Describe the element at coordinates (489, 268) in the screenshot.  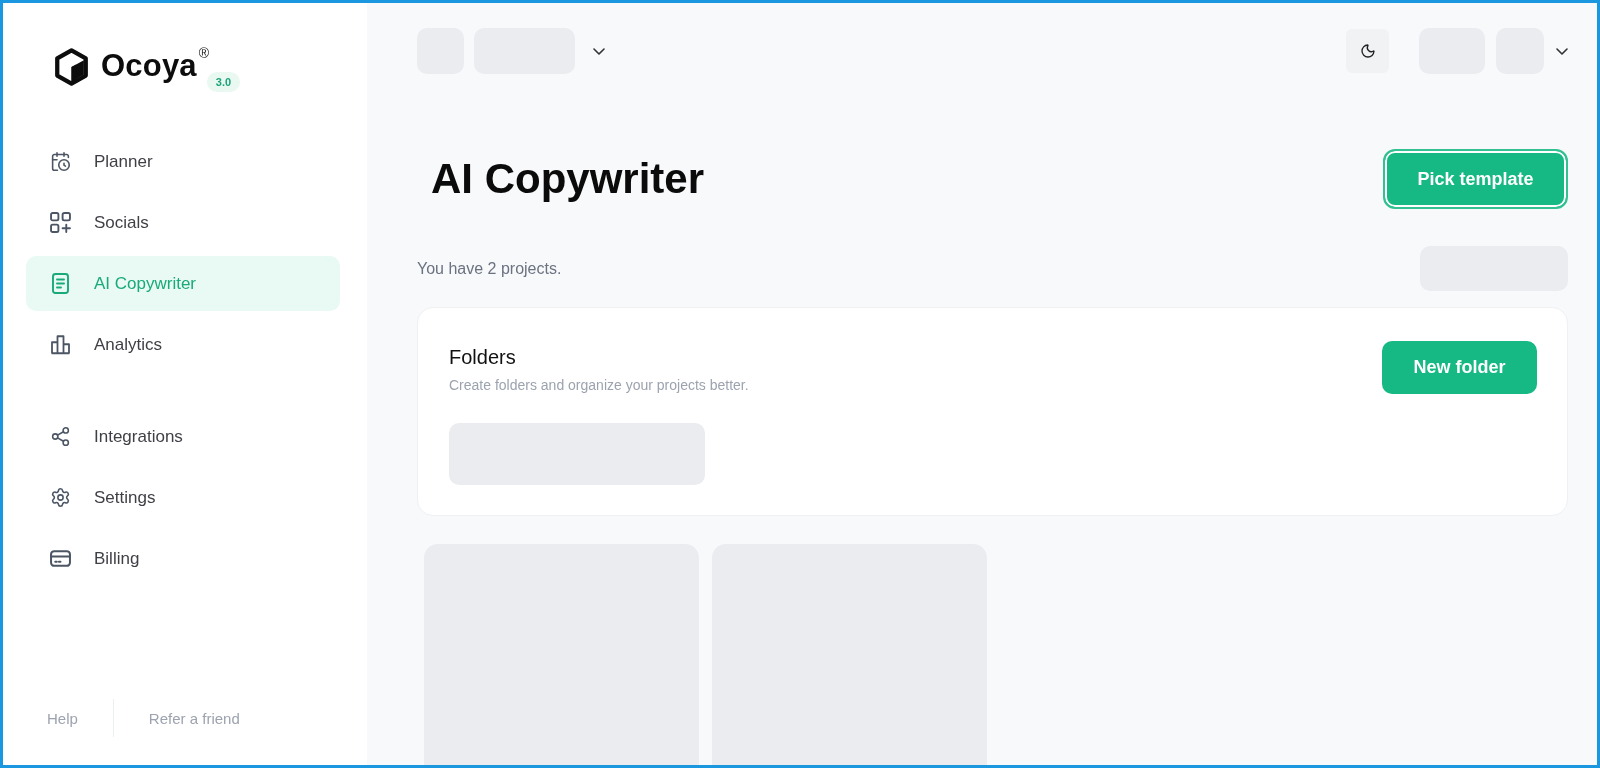
I see `project-count-text: You have 2 projects.` at that location.